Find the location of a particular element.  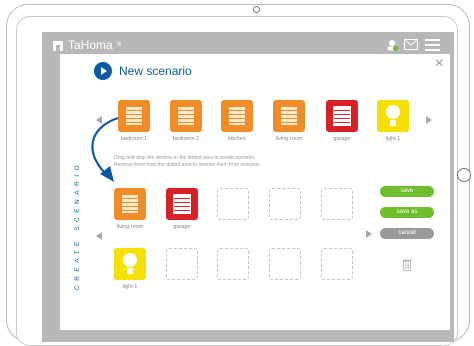

device-label: kitchen is located at coordinates (237, 139).